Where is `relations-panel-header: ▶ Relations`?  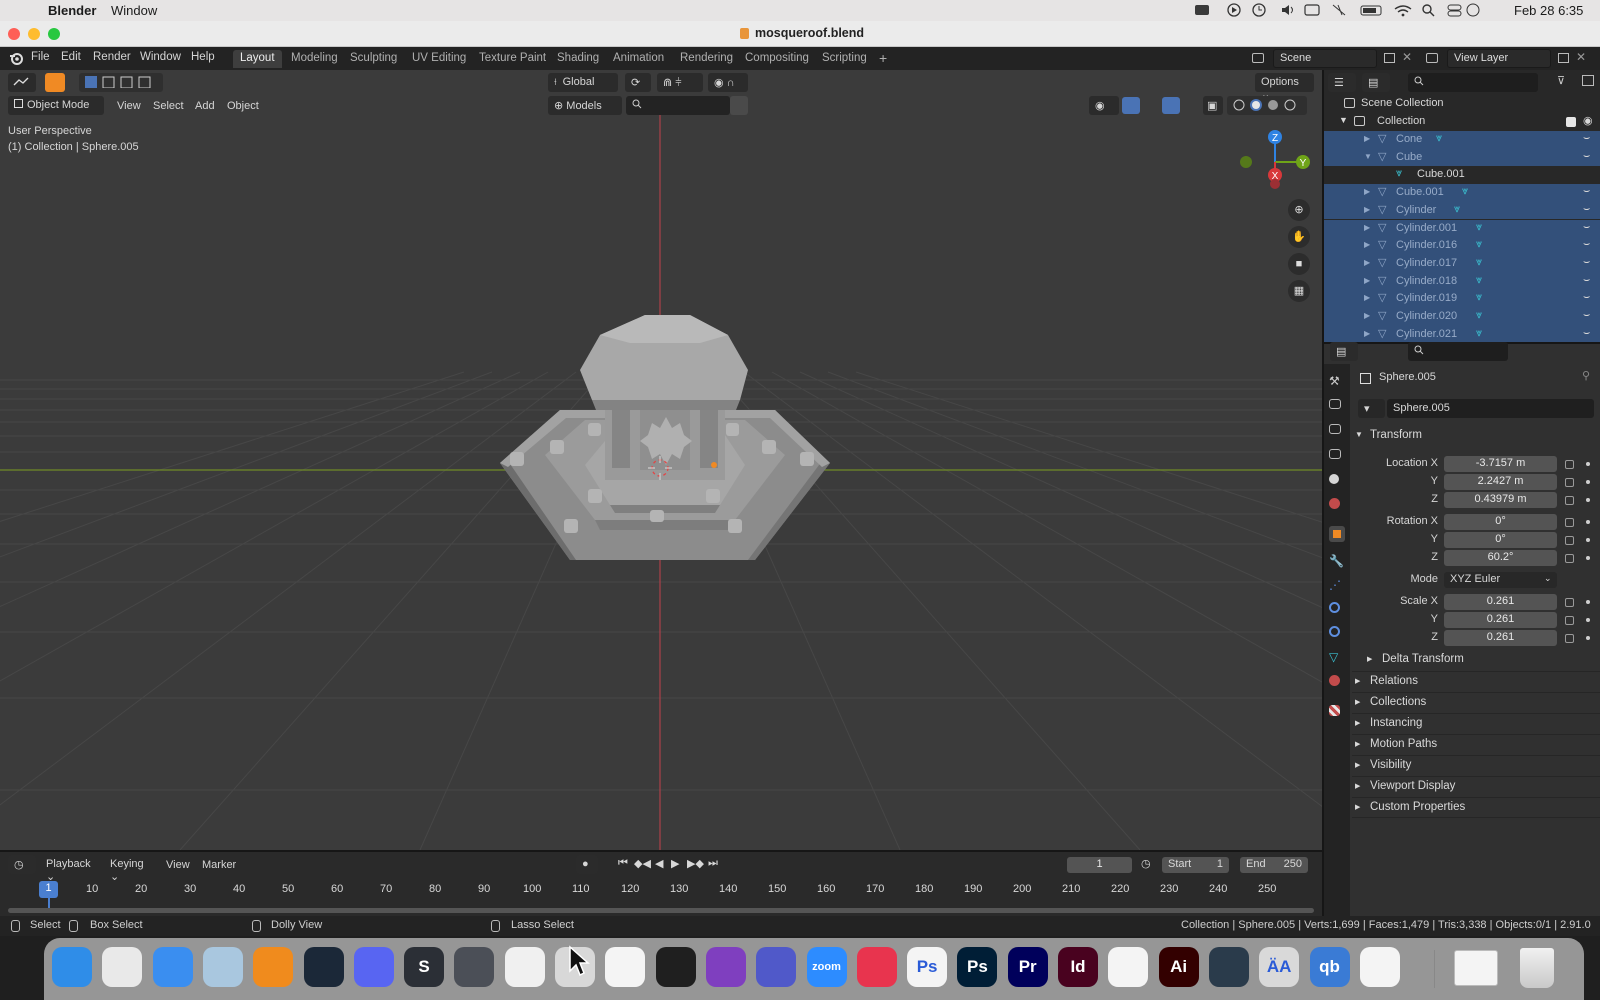
relations-panel-header: ▶ Relations is located at coordinates (1476, 681).